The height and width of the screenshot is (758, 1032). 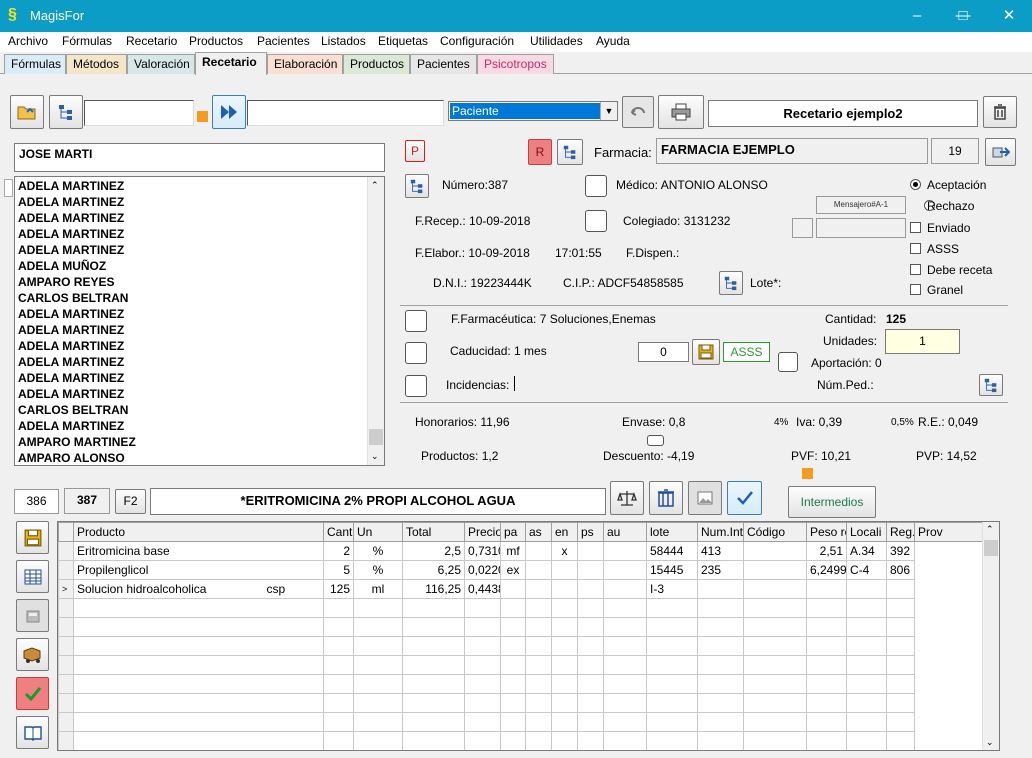 What do you see at coordinates (151, 41) in the screenshot?
I see `menu-recetario: Recetario` at bounding box center [151, 41].